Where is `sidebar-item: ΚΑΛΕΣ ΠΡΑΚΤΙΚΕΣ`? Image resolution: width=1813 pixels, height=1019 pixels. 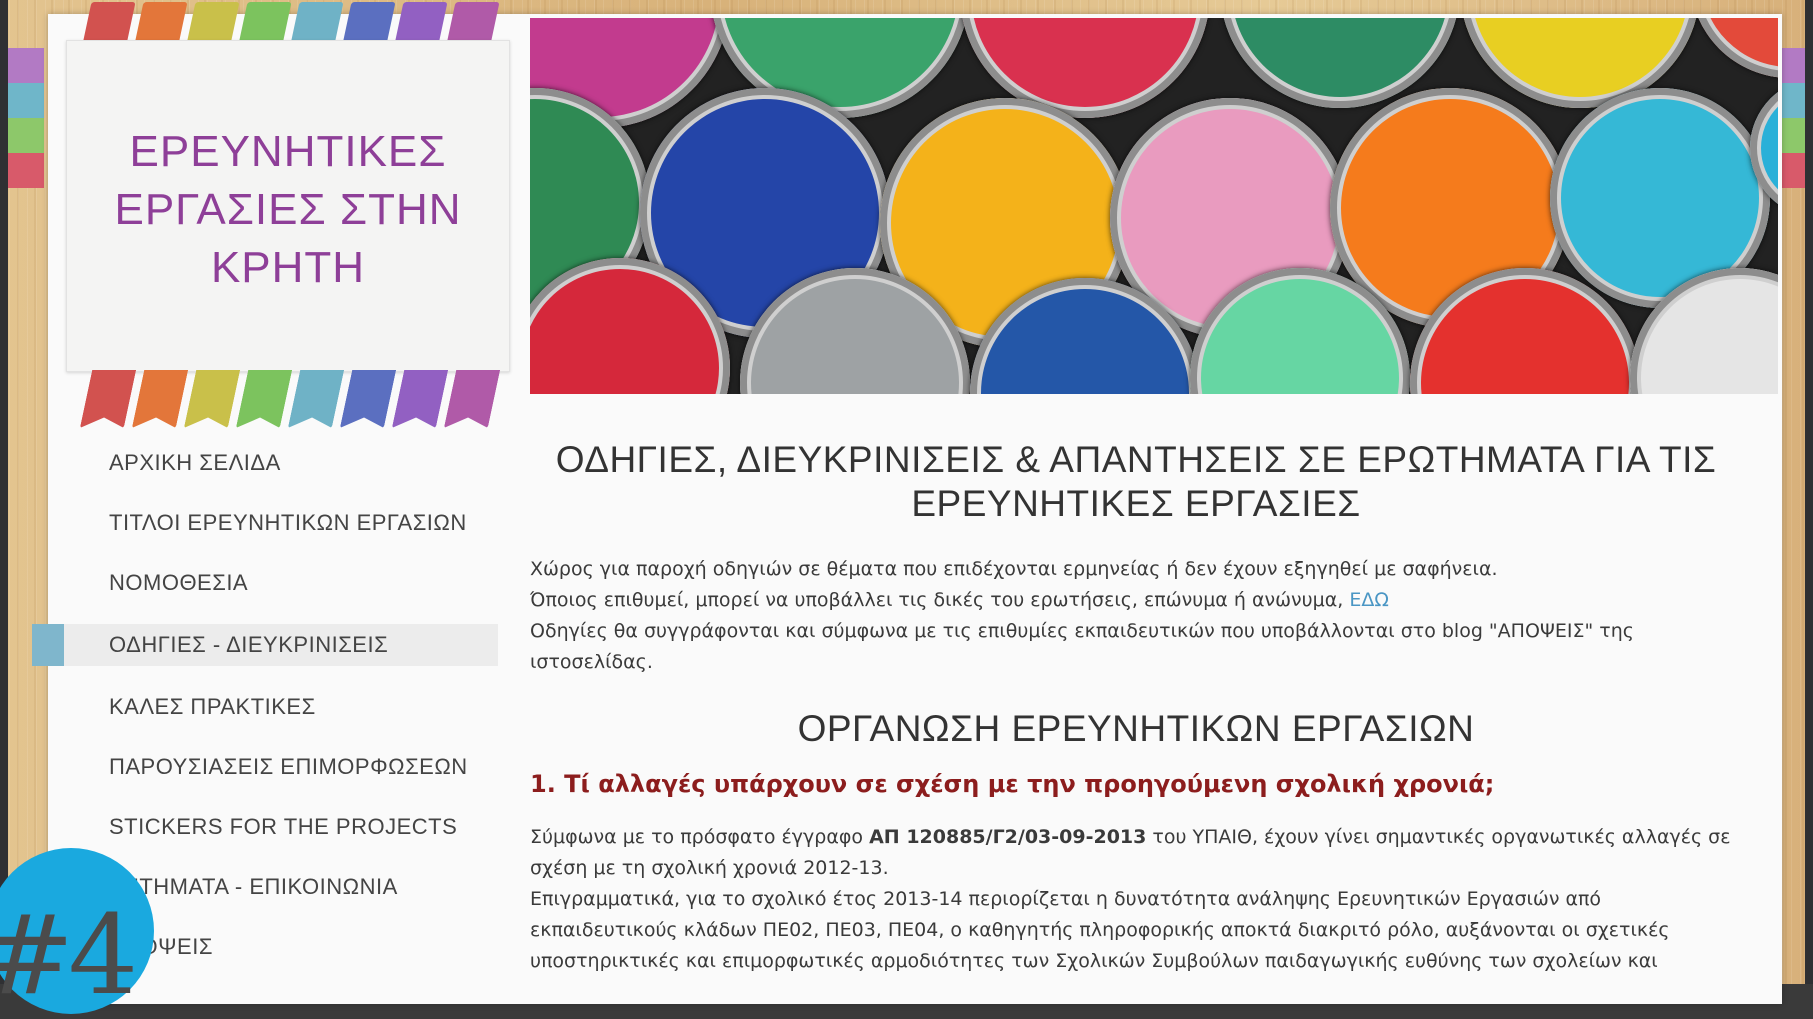 sidebar-item: ΚΑΛΕΣ ΠΡΑΚΤΙΚΕΣ is located at coordinates (265, 714).